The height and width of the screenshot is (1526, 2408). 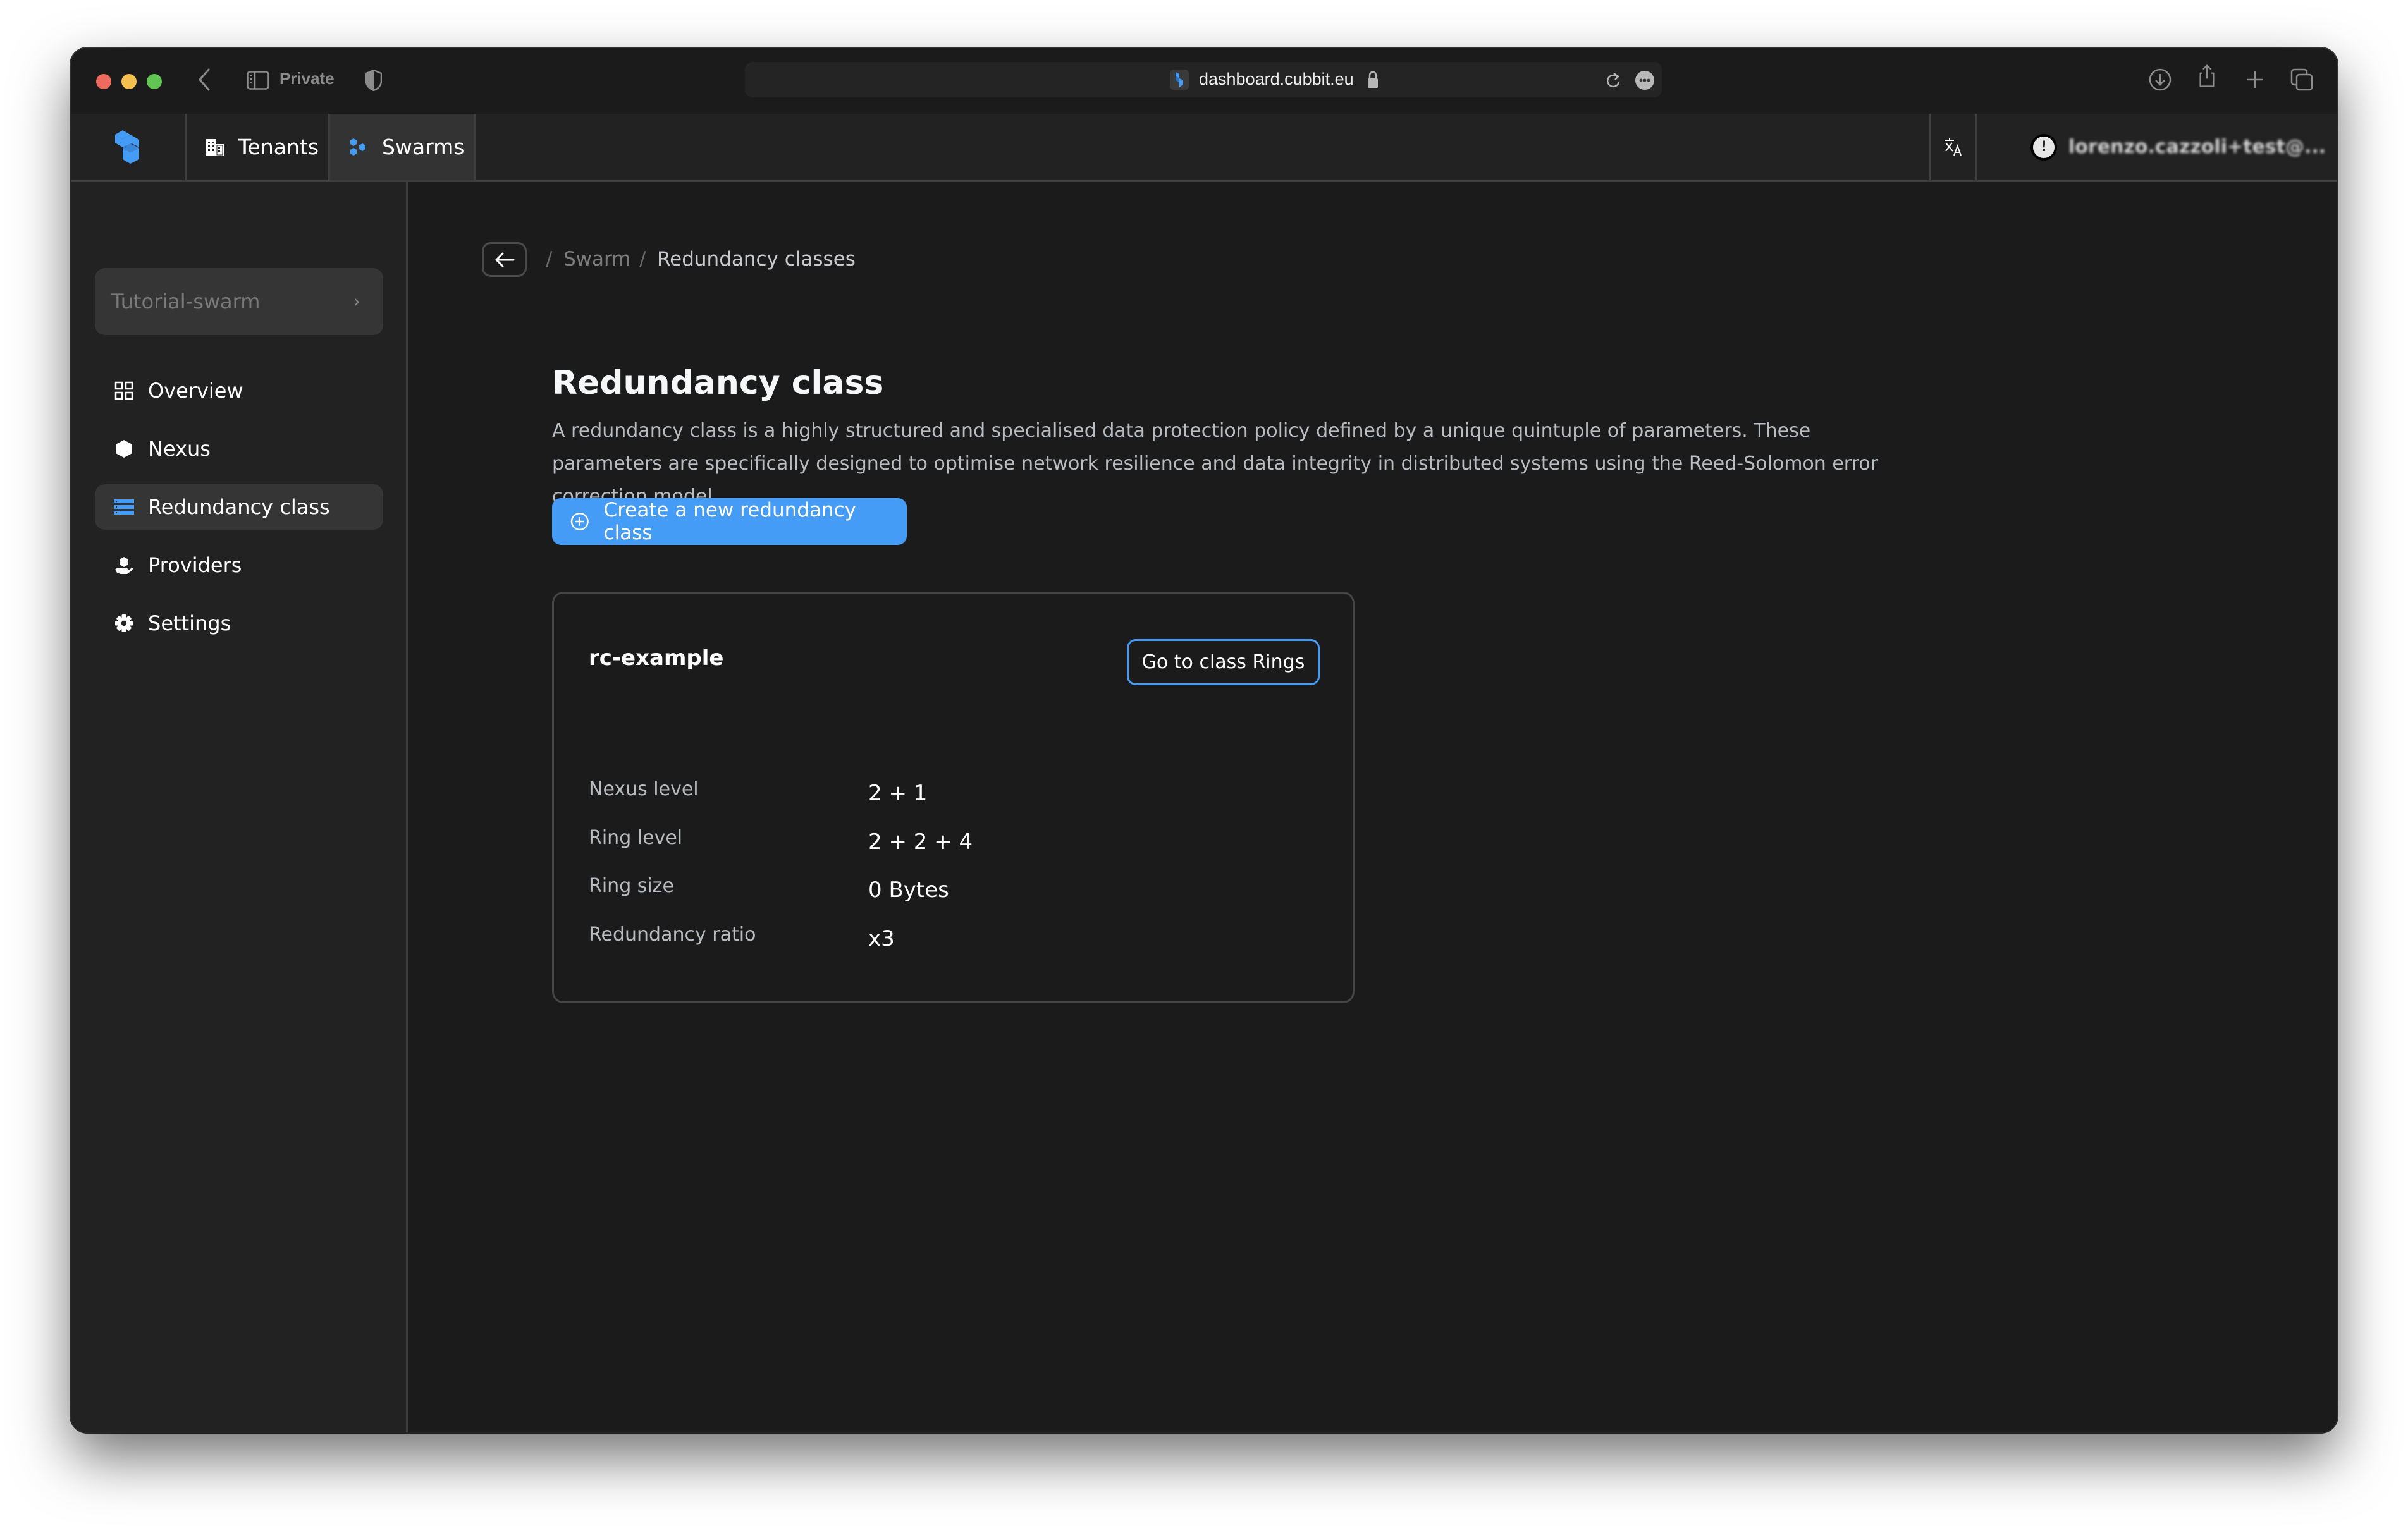 I want to click on avatar: !, so click(x=2044, y=147).